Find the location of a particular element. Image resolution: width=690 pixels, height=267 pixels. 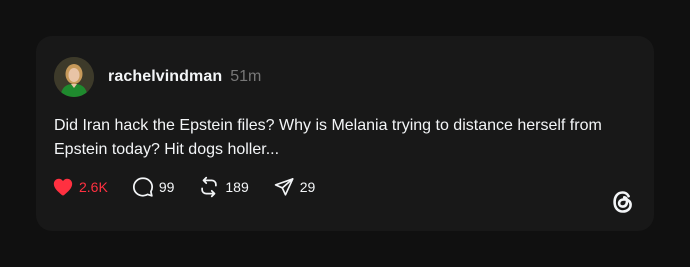

like-button: 2.6K is located at coordinates (80, 187).